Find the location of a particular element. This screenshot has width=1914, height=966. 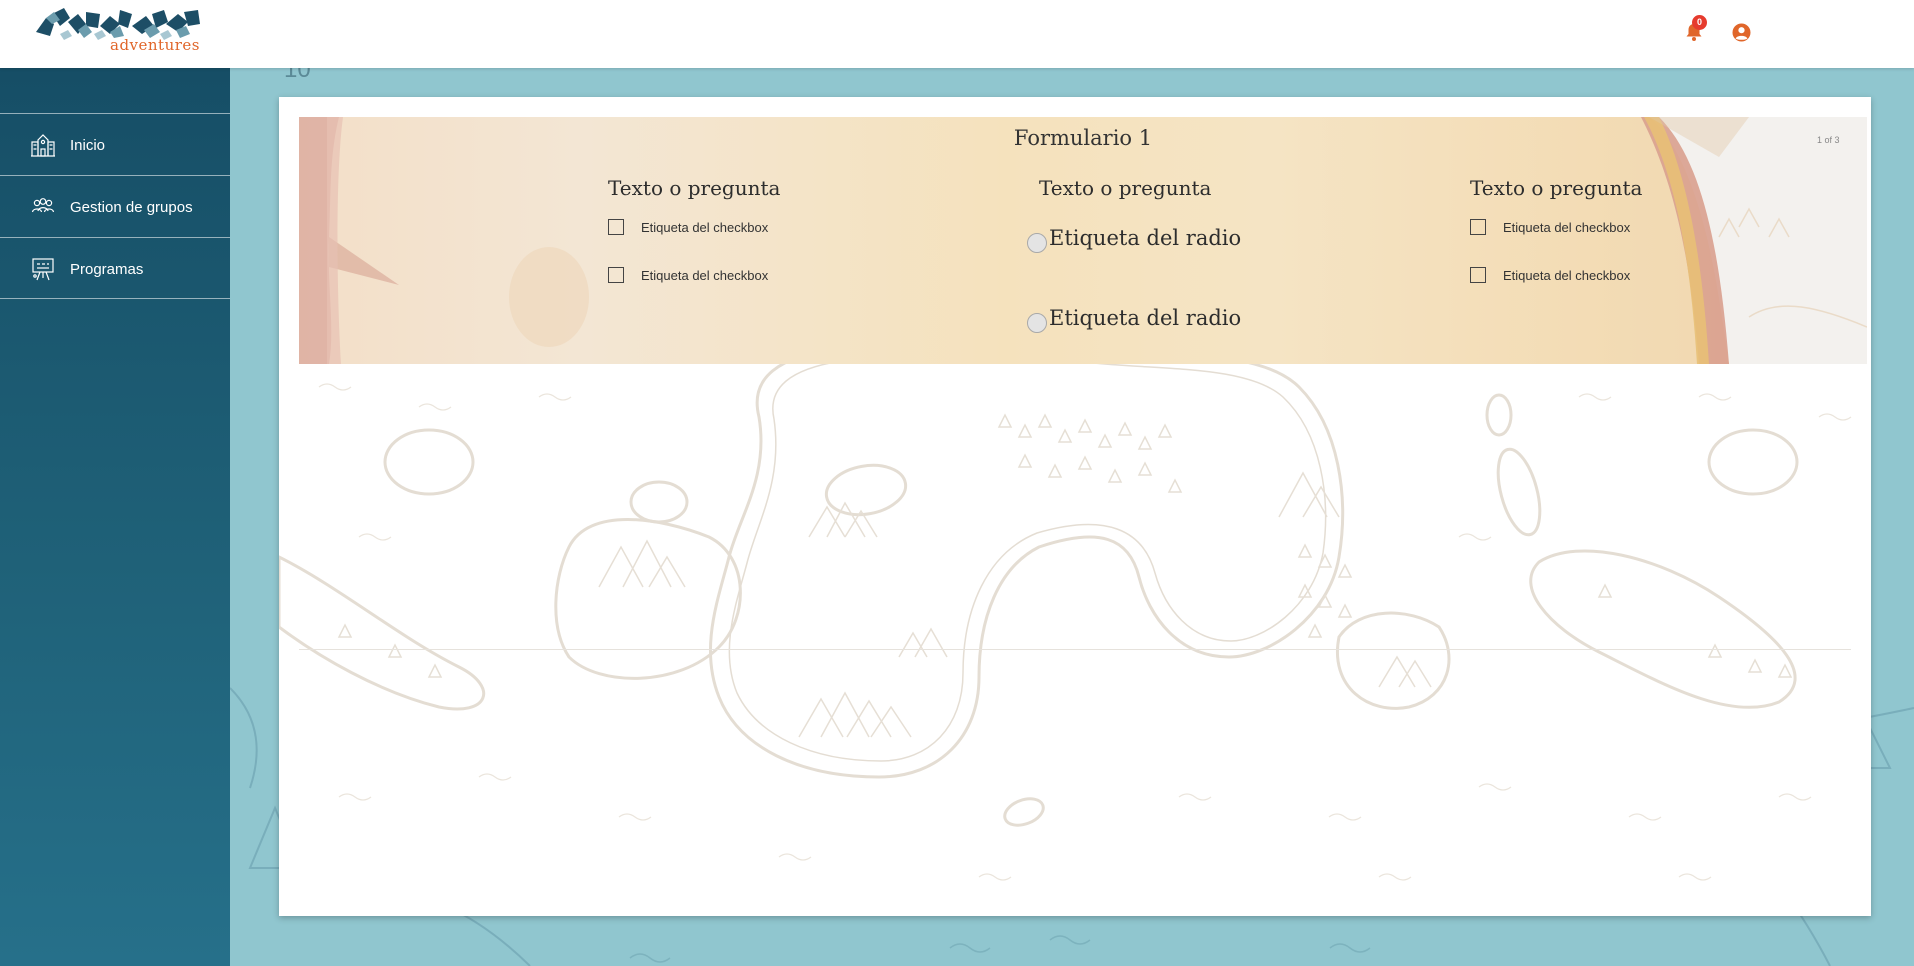

sidebar-item-gestion-de-grupos: Gestion de grupos is located at coordinates (115, 206).